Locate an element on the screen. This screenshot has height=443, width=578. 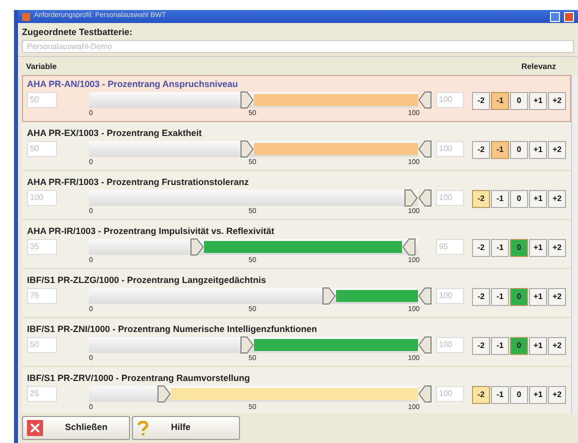
help-button: Hilfe is located at coordinates (186, 428).